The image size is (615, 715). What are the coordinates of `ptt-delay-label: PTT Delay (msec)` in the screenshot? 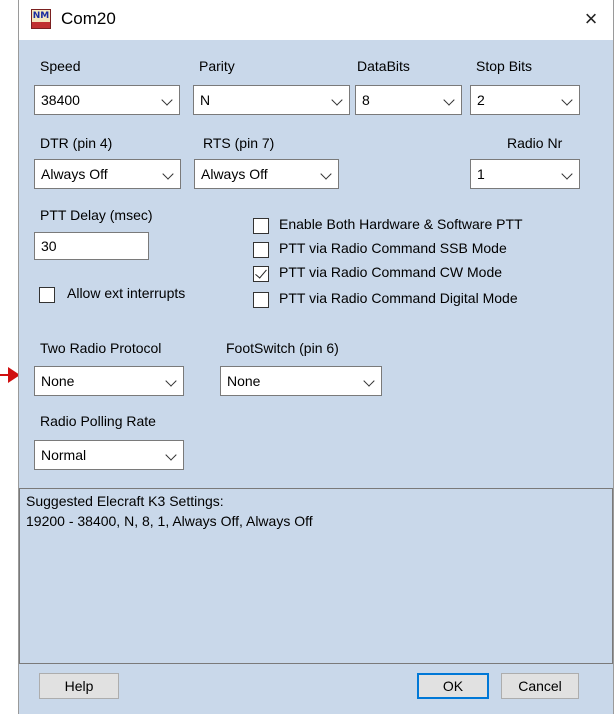 It's located at (96, 215).